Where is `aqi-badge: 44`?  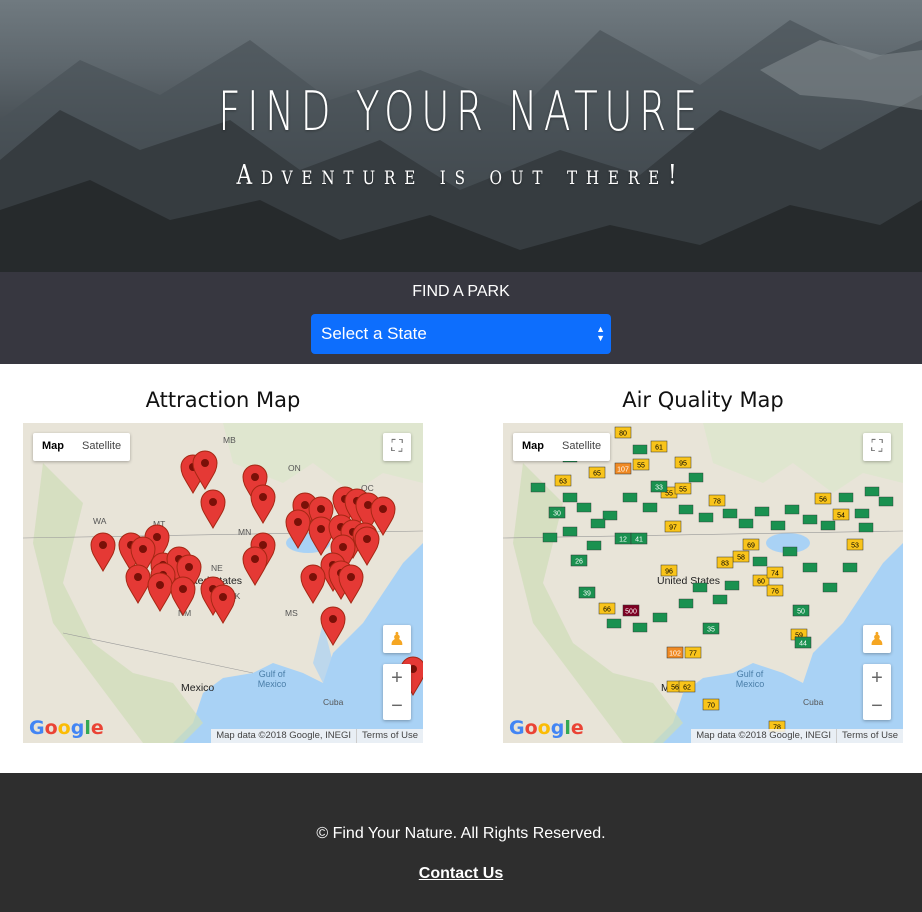 aqi-badge: 44 is located at coordinates (803, 642).